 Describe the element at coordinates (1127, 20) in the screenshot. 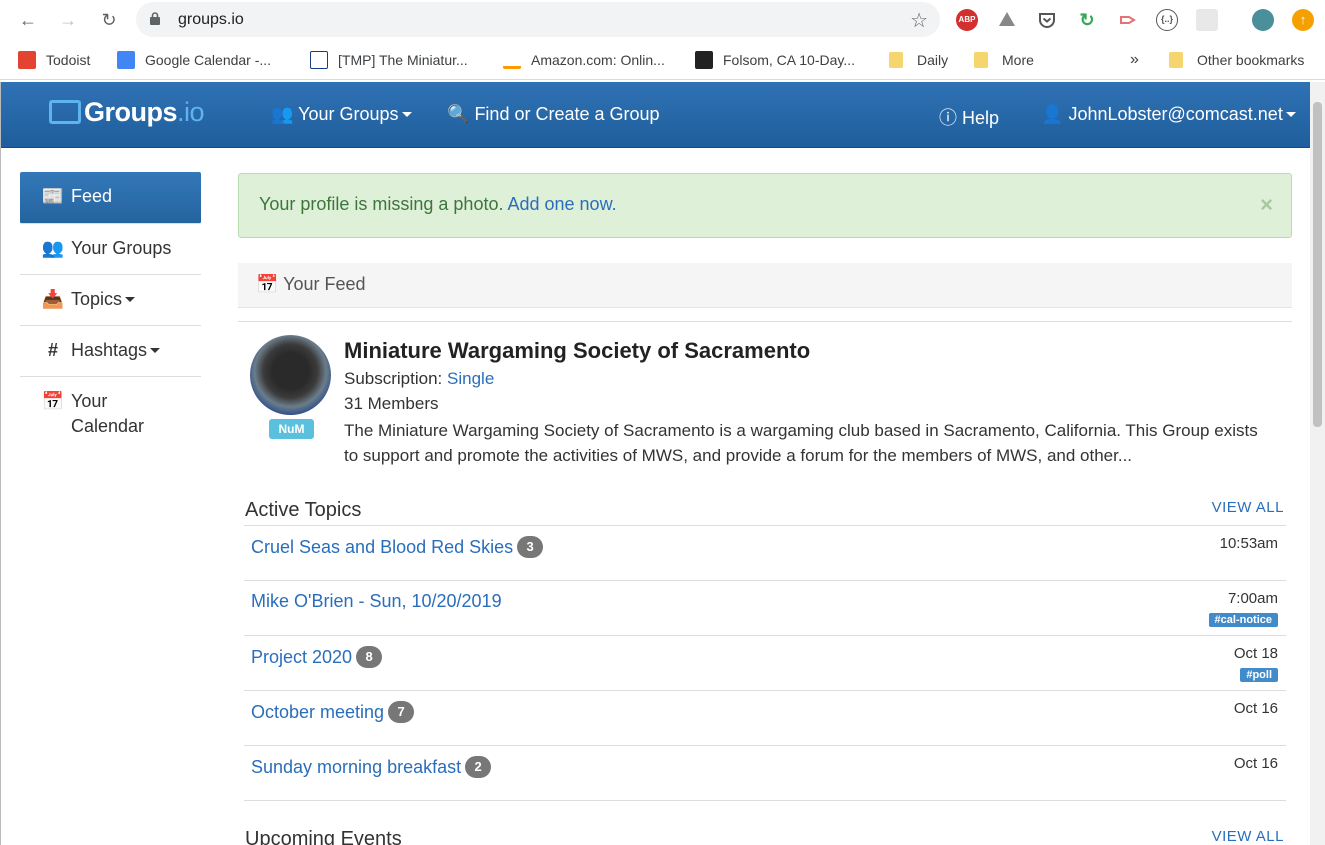

I see `share-icon` at that location.